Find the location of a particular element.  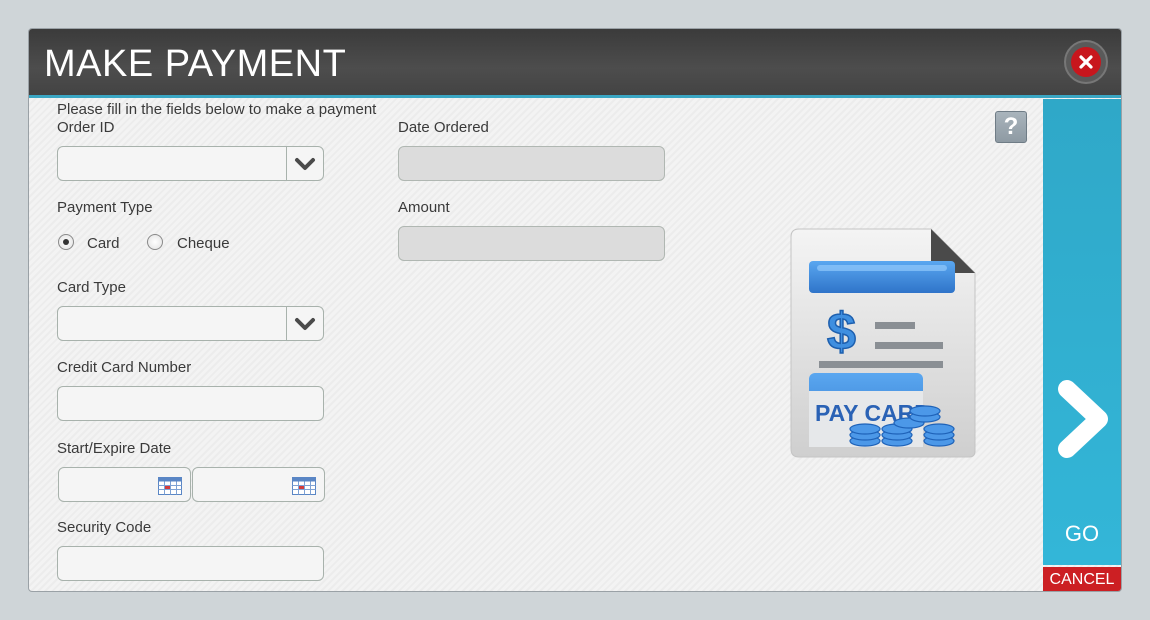

card-type-label: Card Type is located at coordinates (91, 287).